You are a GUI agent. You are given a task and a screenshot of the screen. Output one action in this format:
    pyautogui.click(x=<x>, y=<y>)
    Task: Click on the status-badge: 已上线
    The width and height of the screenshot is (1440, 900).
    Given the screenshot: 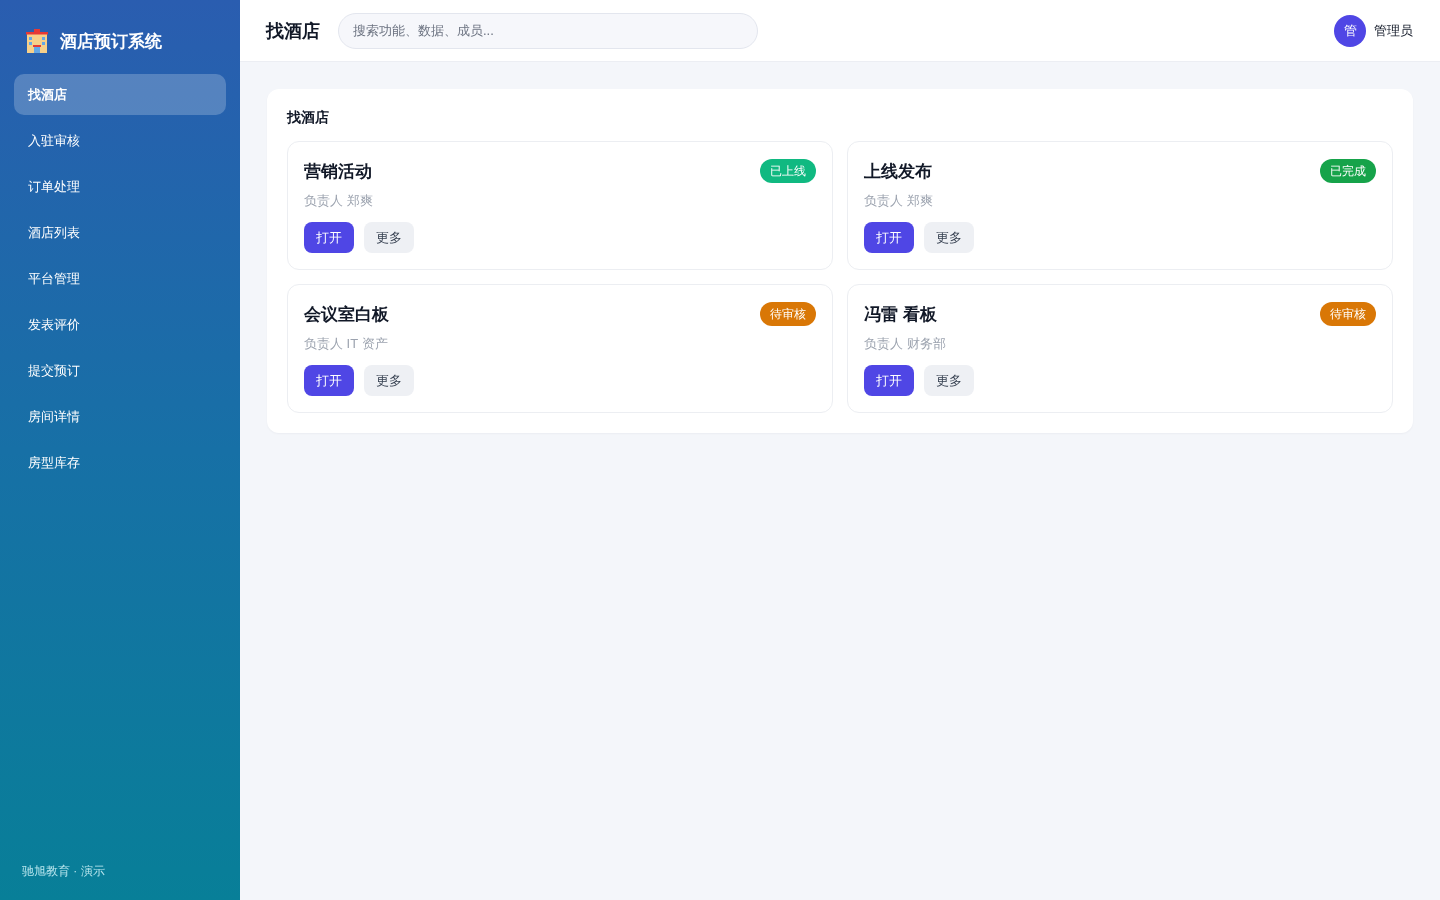 What is the action you would take?
    pyautogui.click(x=788, y=171)
    